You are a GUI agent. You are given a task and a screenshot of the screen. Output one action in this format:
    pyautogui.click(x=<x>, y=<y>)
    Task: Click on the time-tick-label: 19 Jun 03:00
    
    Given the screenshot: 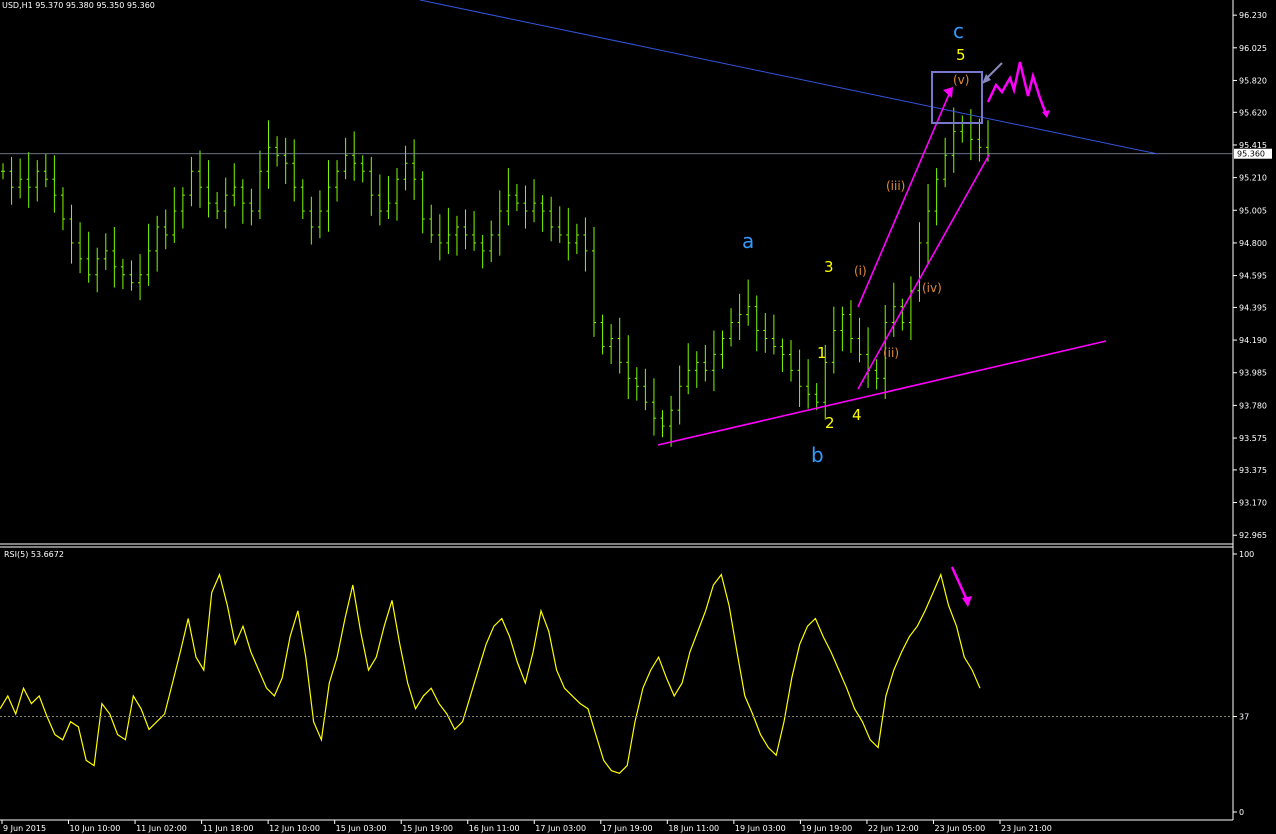 What is the action you would take?
    pyautogui.click(x=760, y=828)
    